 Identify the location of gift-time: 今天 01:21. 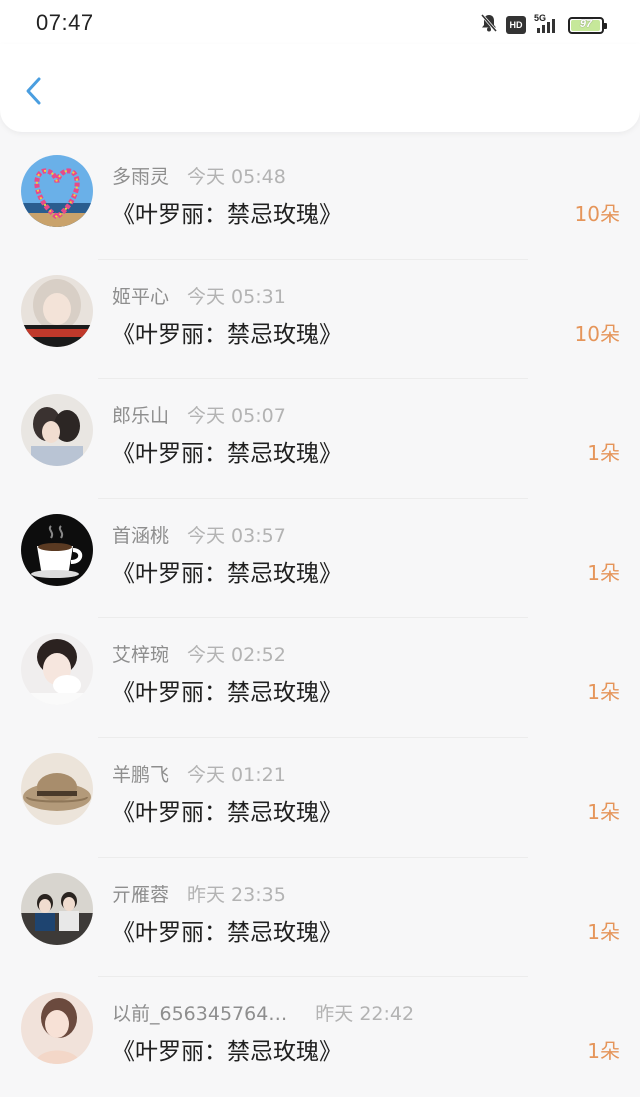
(236, 774).